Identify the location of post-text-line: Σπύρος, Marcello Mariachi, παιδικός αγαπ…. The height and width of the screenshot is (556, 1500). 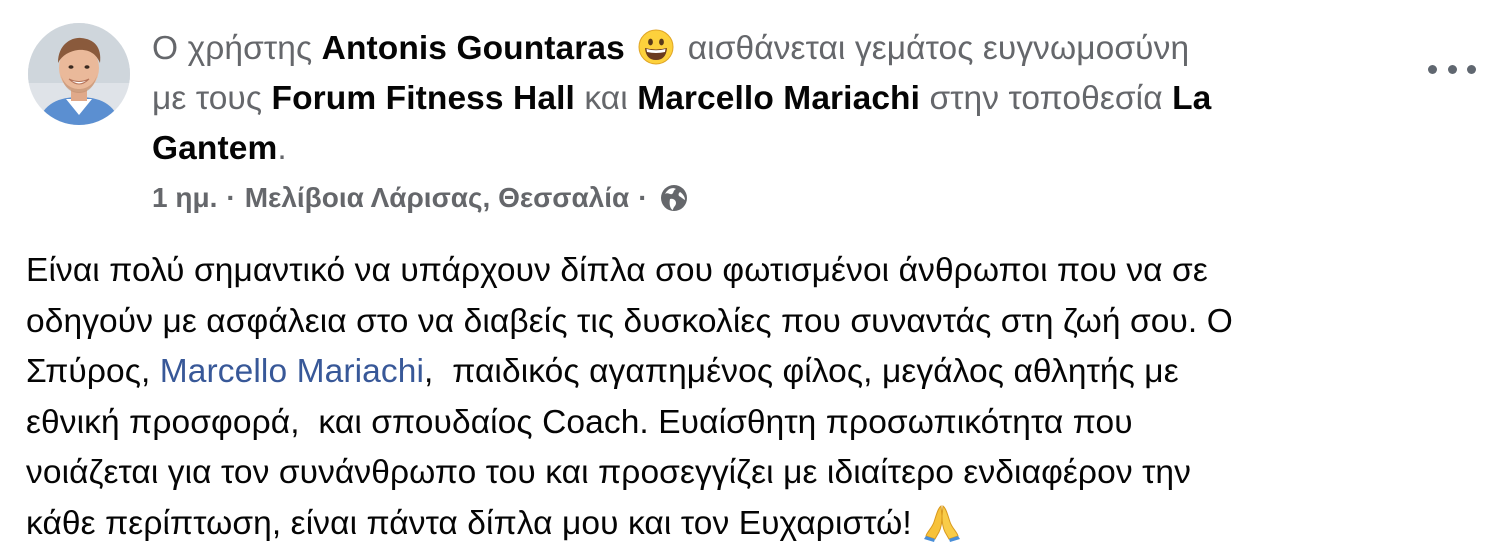
(756, 372).